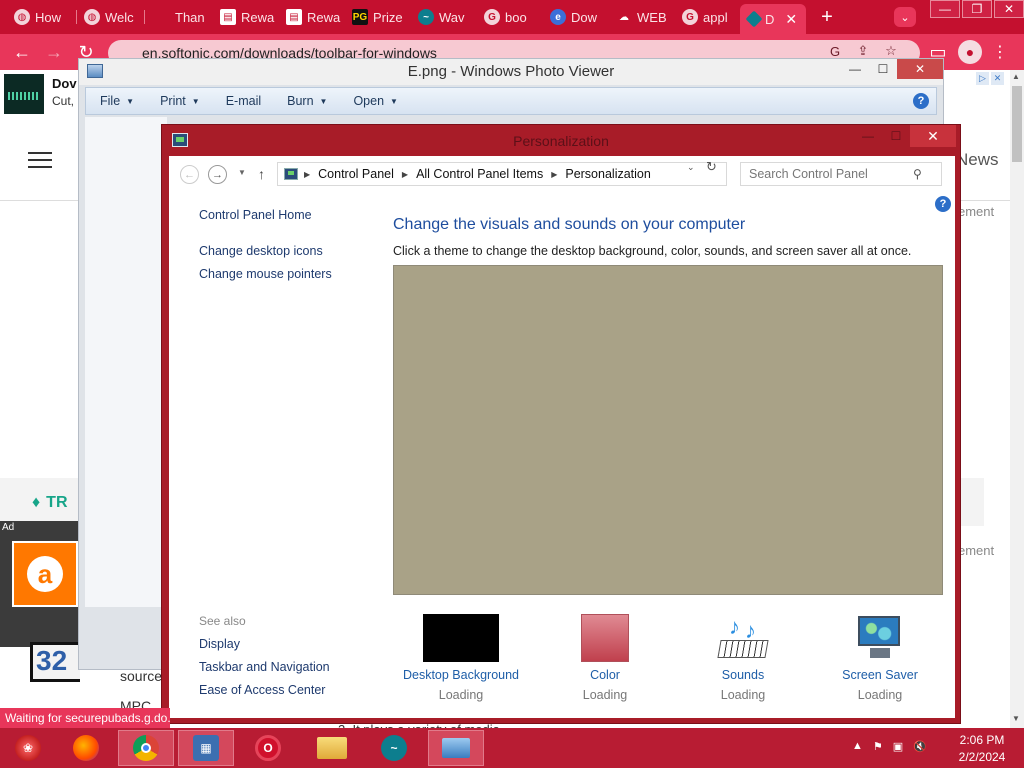 The image size is (1024, 768). I want to click on tab-prize: PG Prize, so click(377, 17).